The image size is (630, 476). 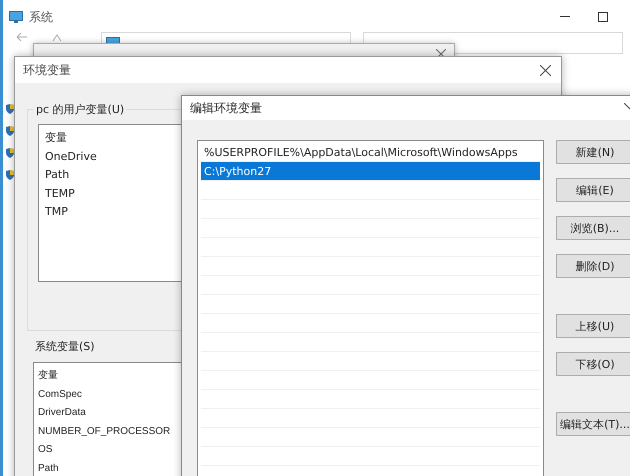 I want to click on dialog-button: 新建(N), so click(x=593, y=152).